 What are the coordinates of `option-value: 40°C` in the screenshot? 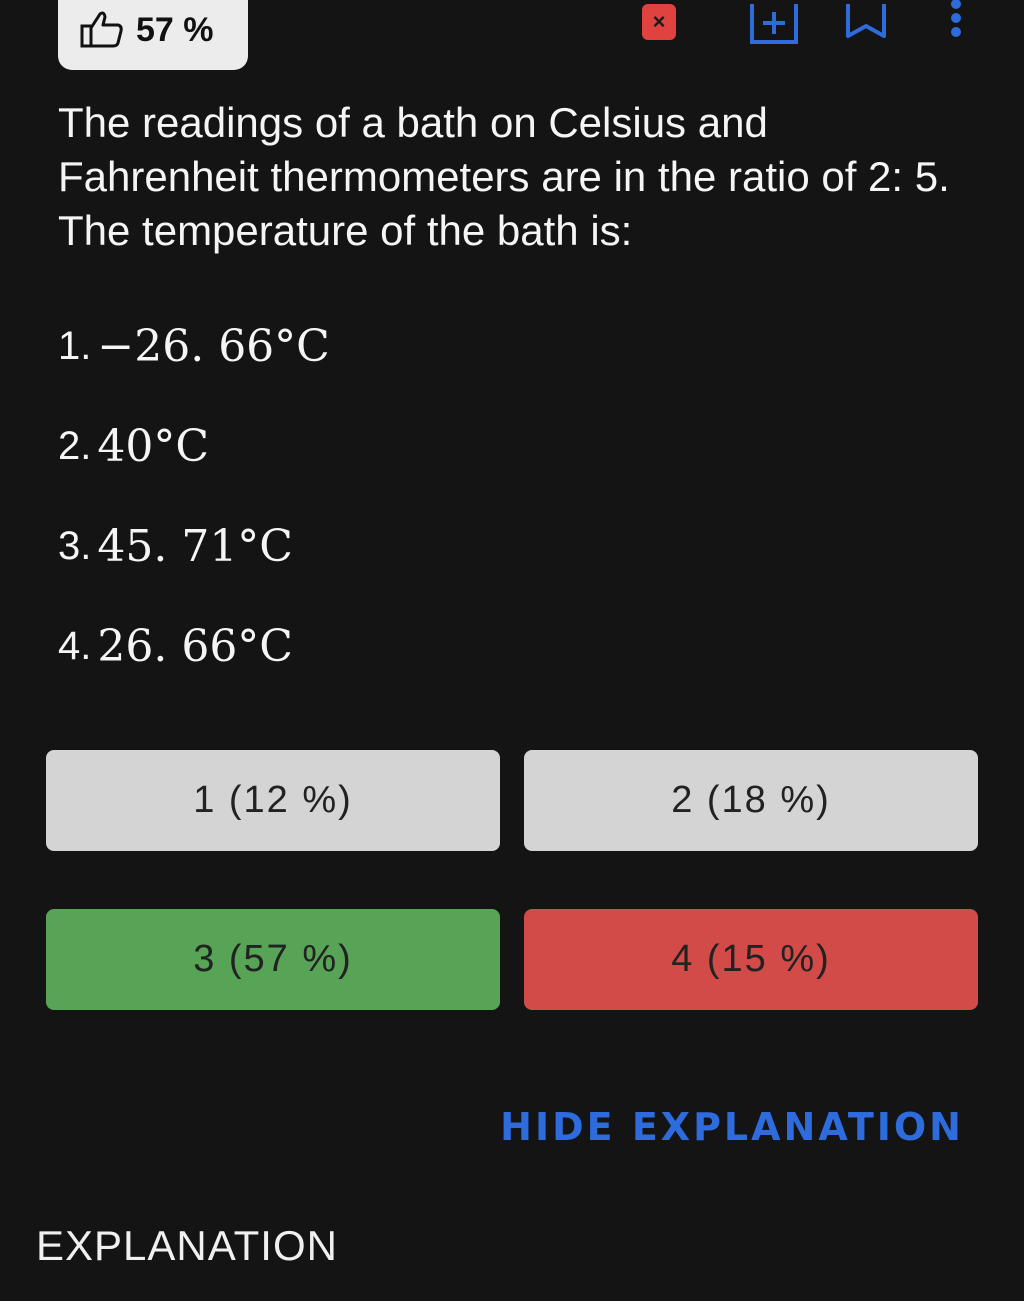 It's located at (153, 446).